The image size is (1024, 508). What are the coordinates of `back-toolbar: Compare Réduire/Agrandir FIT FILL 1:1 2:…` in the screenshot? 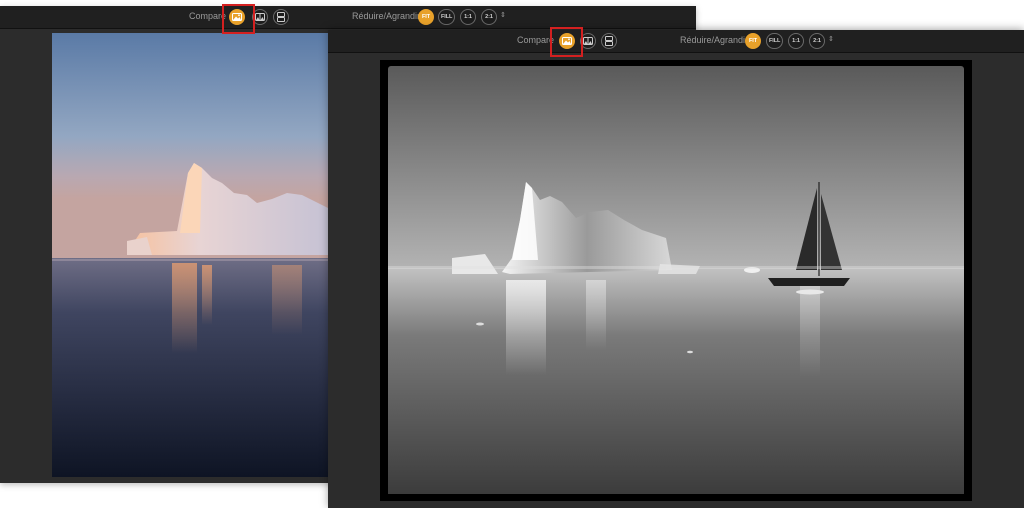 It's located at (348, 17).